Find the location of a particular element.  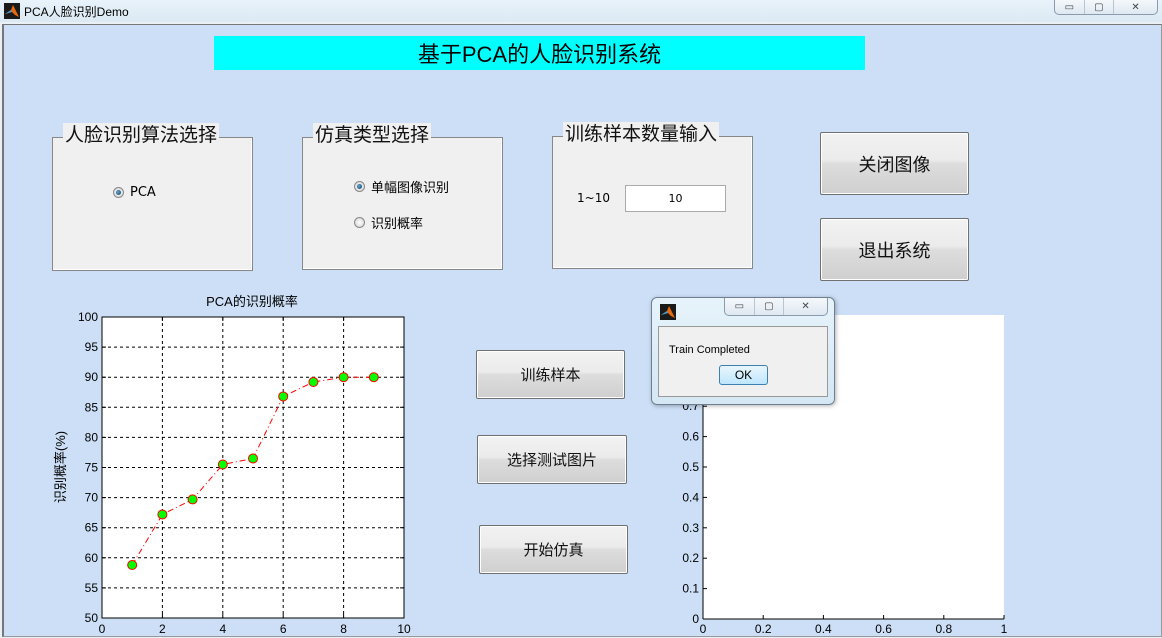

radio-pca: PCA is located at coordinates (134, 192).